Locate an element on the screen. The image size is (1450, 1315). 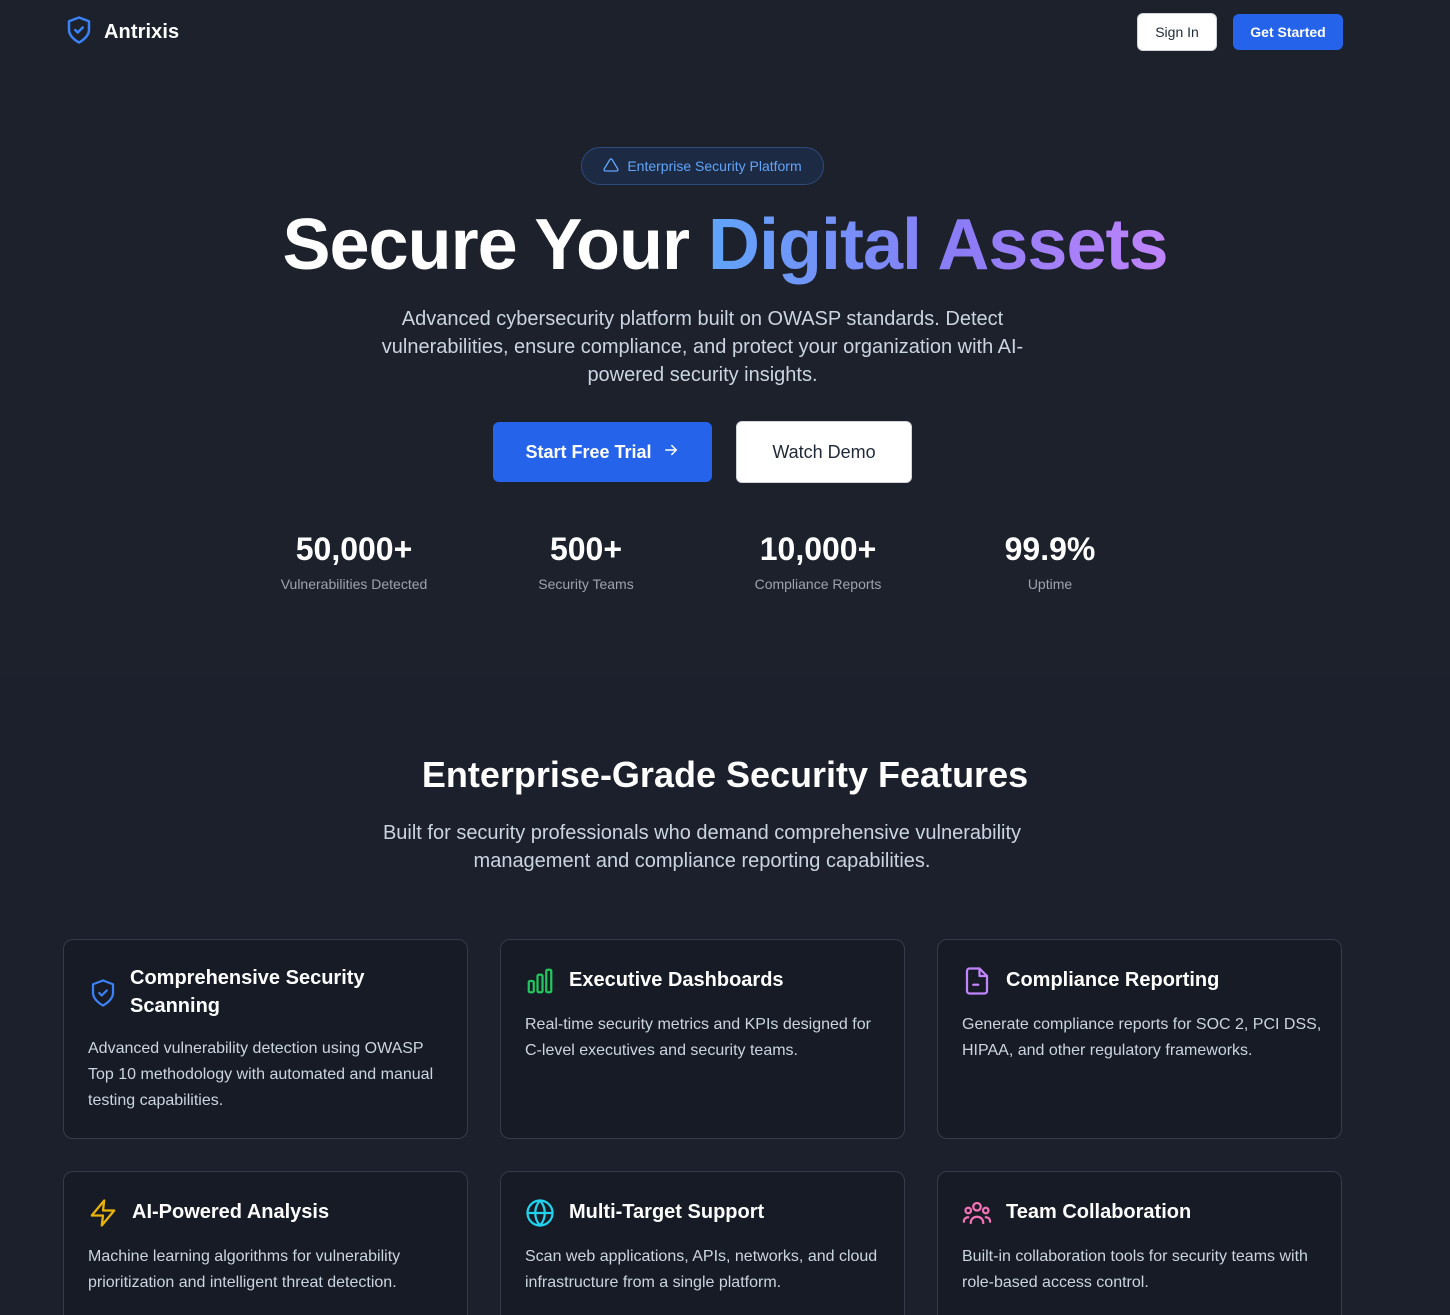
platform-badge: Enterprise Security Platform is located at coordinates (702, 166).